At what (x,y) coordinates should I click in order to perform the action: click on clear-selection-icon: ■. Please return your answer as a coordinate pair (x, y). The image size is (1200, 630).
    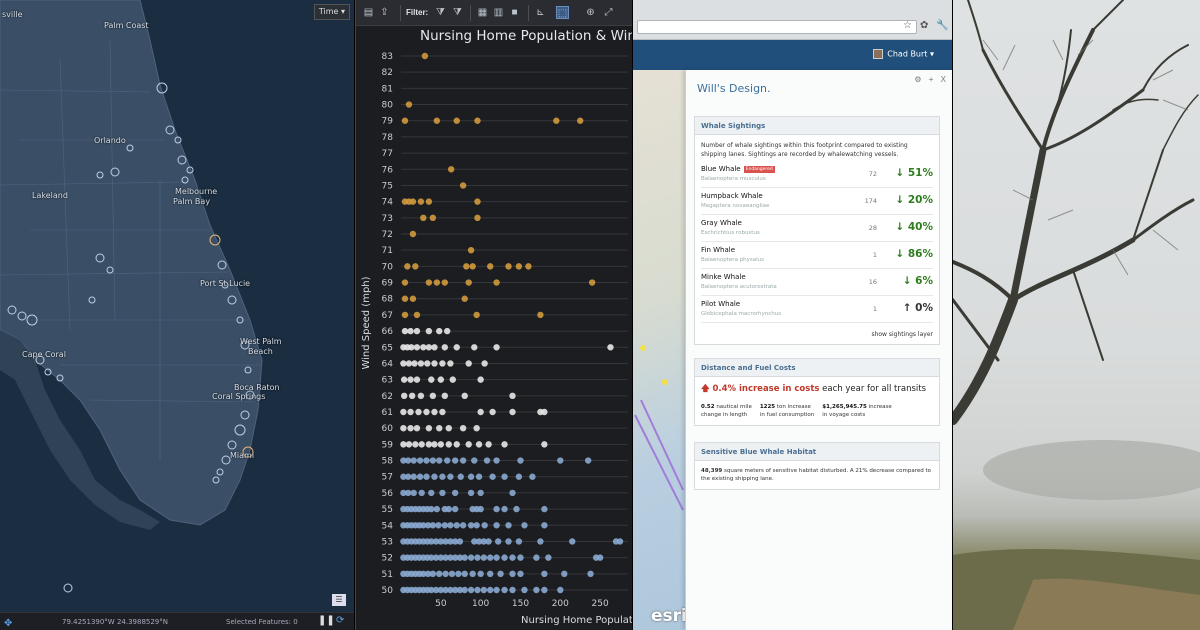
    Looking at the image, I should click on (514, 12).